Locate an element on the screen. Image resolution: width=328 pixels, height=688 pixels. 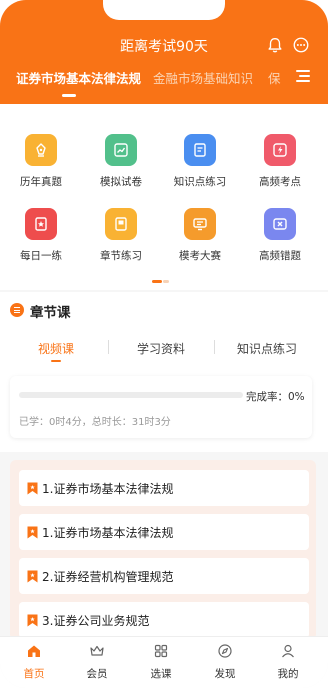
menu-icon is located at coordinates (303, 76).